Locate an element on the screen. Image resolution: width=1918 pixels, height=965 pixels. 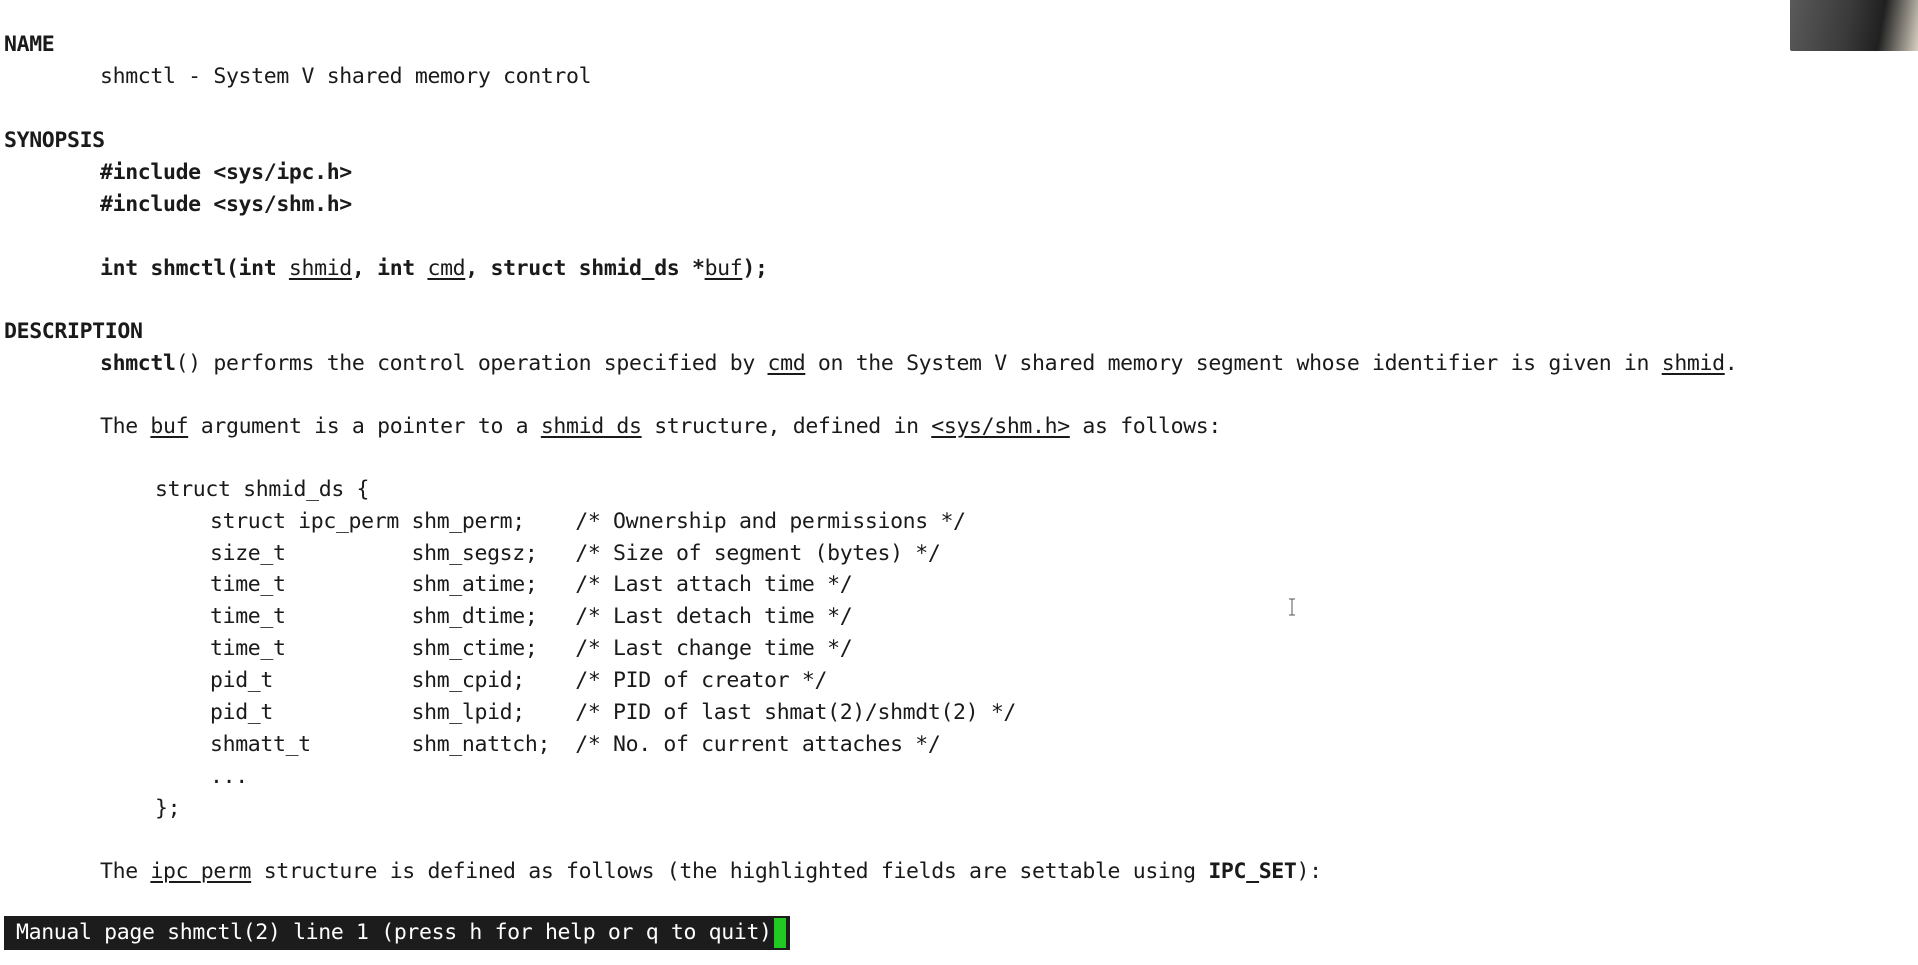
desc-text: . is located at coordinates (1731, 363).